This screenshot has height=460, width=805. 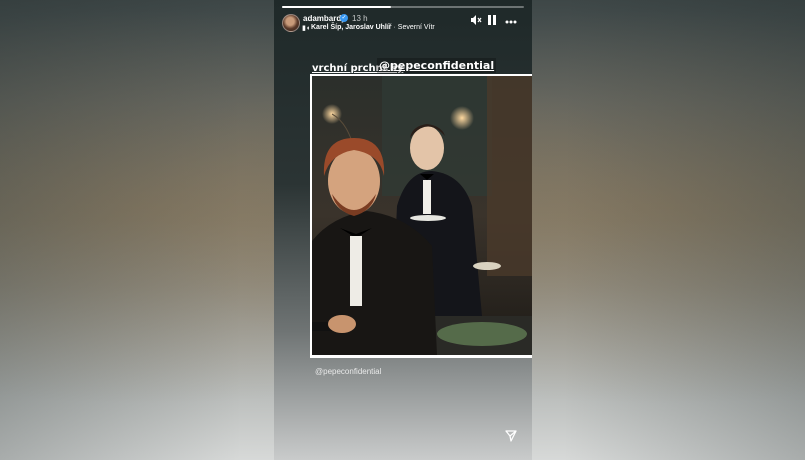 I want to click on user-avatar, so click(x=291, y=23).